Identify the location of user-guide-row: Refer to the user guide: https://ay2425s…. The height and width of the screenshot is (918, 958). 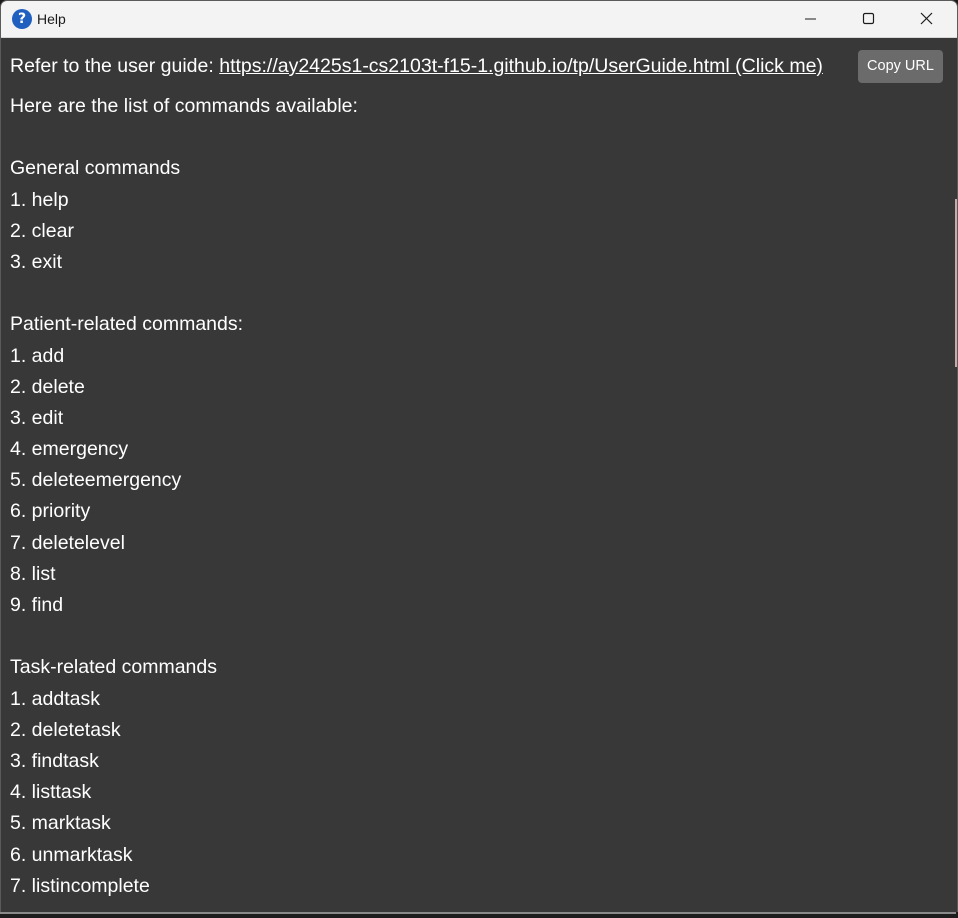
(416, 66).